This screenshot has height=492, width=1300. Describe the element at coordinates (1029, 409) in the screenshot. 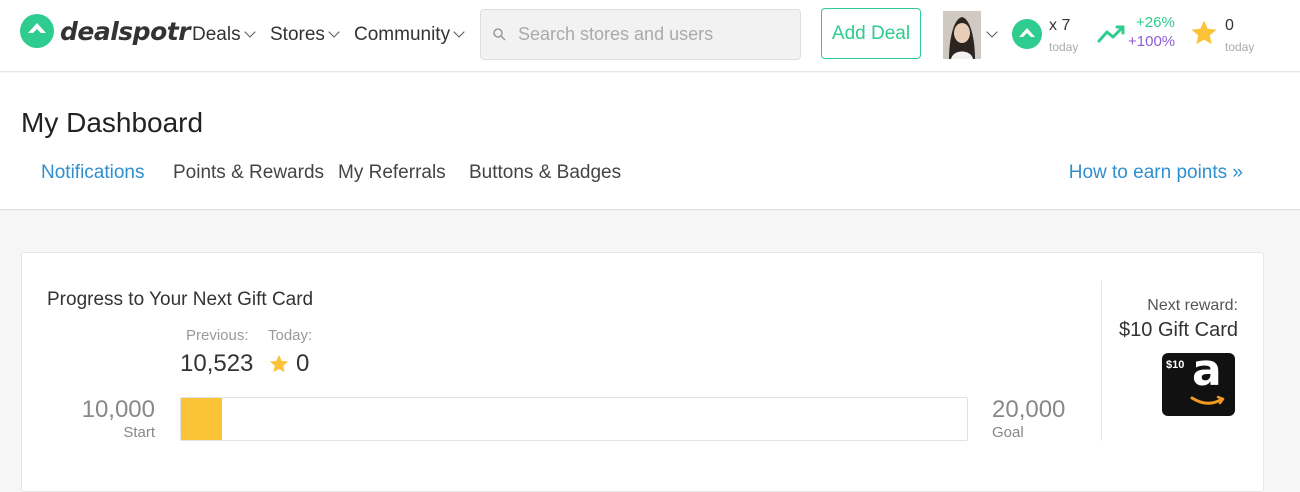

I see `goal-points-value: 20,000` at that location.